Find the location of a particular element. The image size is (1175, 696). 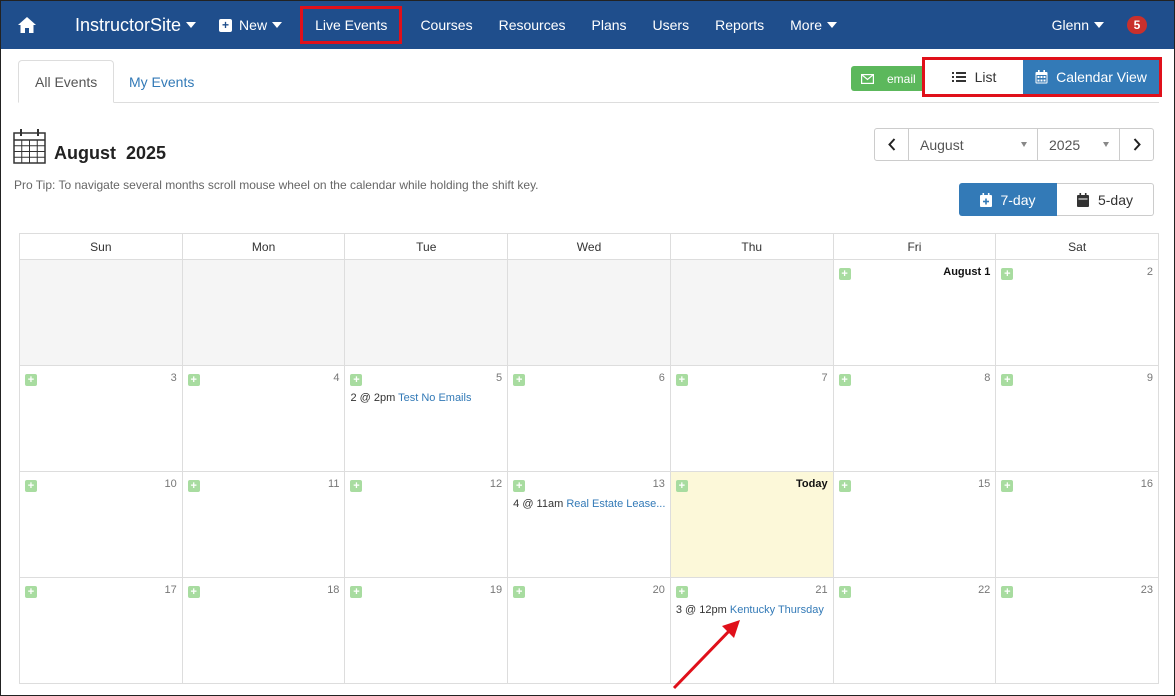

seven-day-button: 7-day is located at coordinates (1008, 199).